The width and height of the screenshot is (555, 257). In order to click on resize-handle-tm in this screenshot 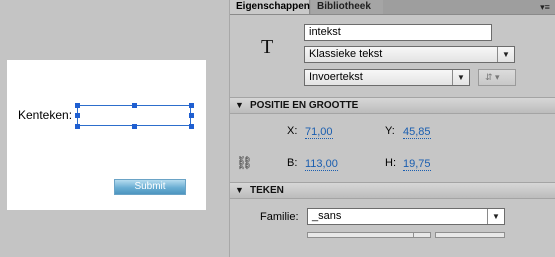, I will do `click(134, 105)`.